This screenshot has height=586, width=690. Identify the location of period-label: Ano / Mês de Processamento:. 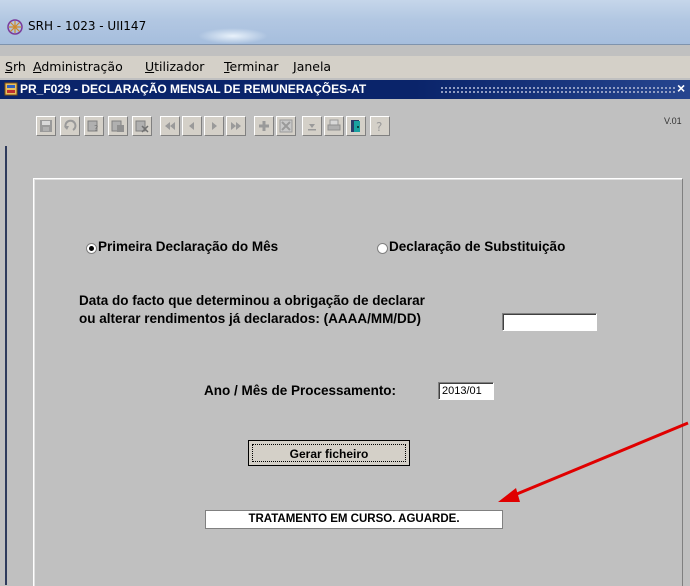
(300, 390).